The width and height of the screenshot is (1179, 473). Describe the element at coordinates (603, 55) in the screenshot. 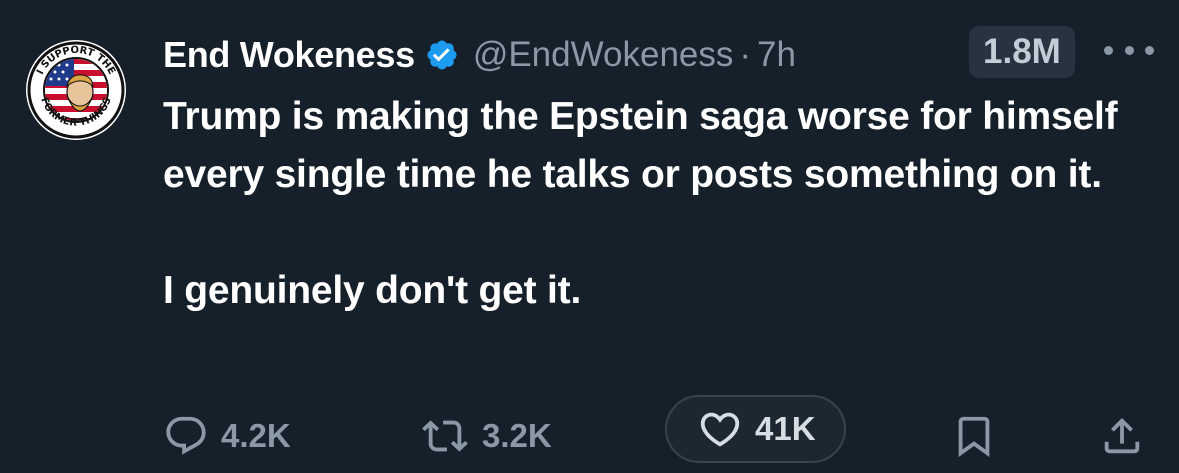

I see `author-handle: @EndWokeness` at that location.